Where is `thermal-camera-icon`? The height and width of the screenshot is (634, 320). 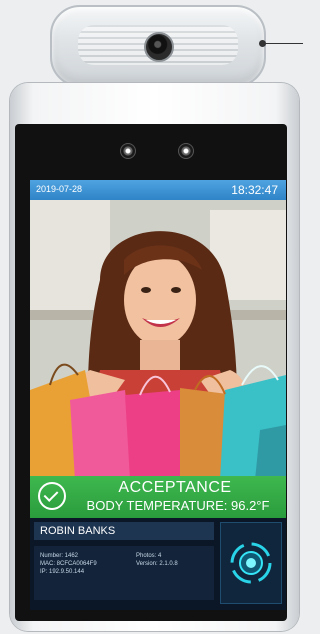 thermal-camera-icon is located at coordinates (159, 47).